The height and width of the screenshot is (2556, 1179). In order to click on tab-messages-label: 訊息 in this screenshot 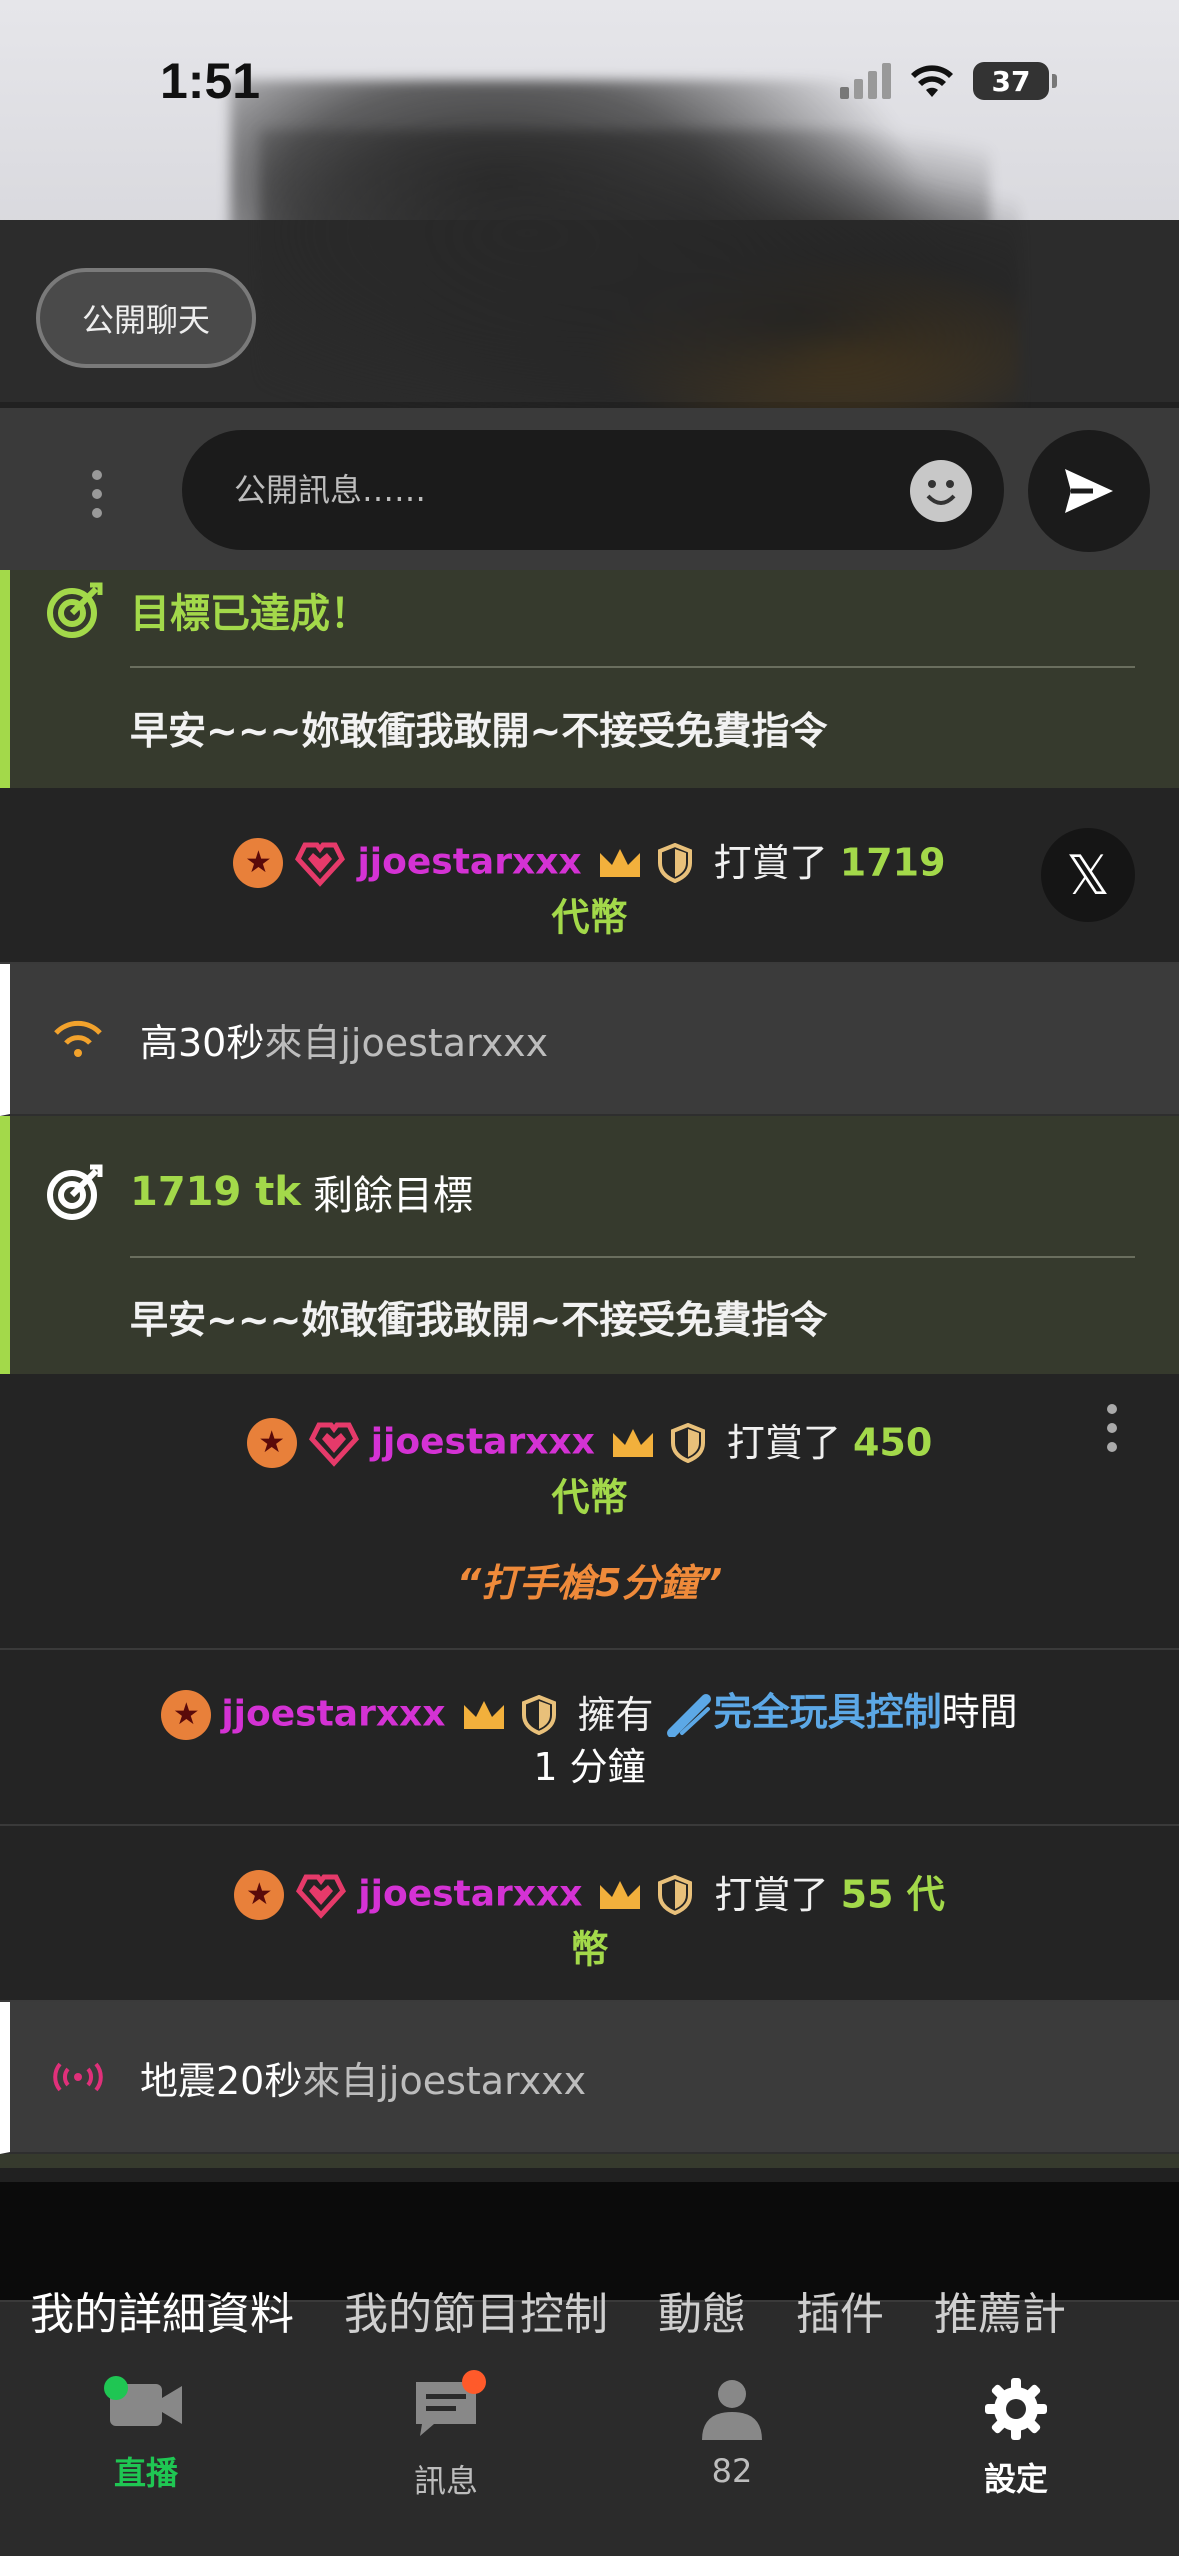, I will do `click(445, 2481)`.